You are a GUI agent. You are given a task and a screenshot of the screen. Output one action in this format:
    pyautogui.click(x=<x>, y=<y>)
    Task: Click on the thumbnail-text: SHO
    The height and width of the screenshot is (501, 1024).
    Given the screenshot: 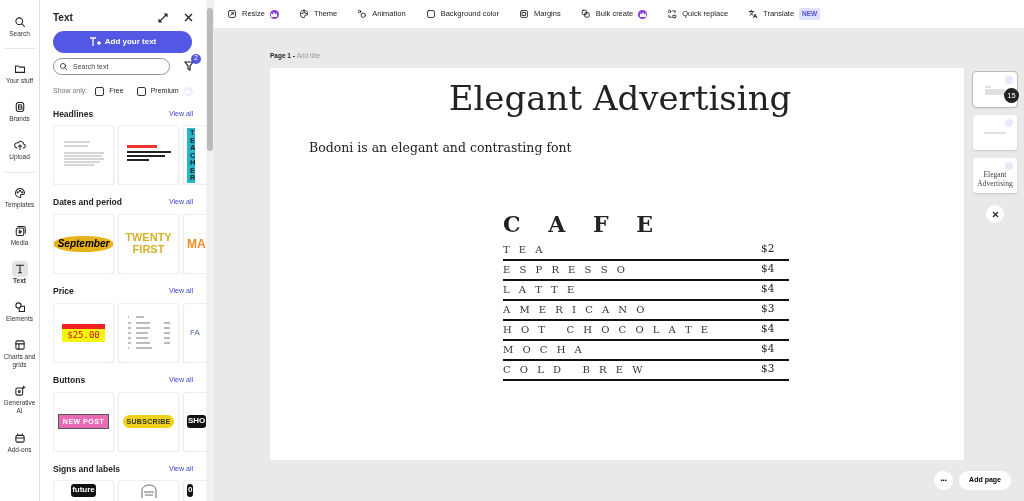 What is the action you would take?
    pyautogui.click(x=196, y=421)
    